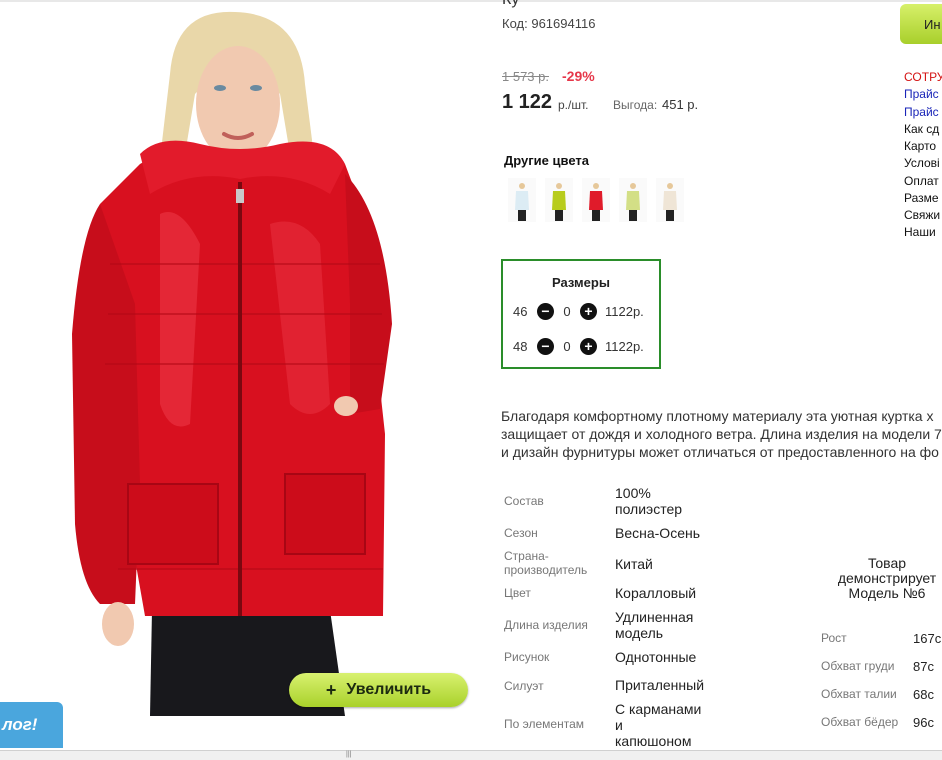  I want to click on spec-label: Страна- производитель, so click(546, 563).